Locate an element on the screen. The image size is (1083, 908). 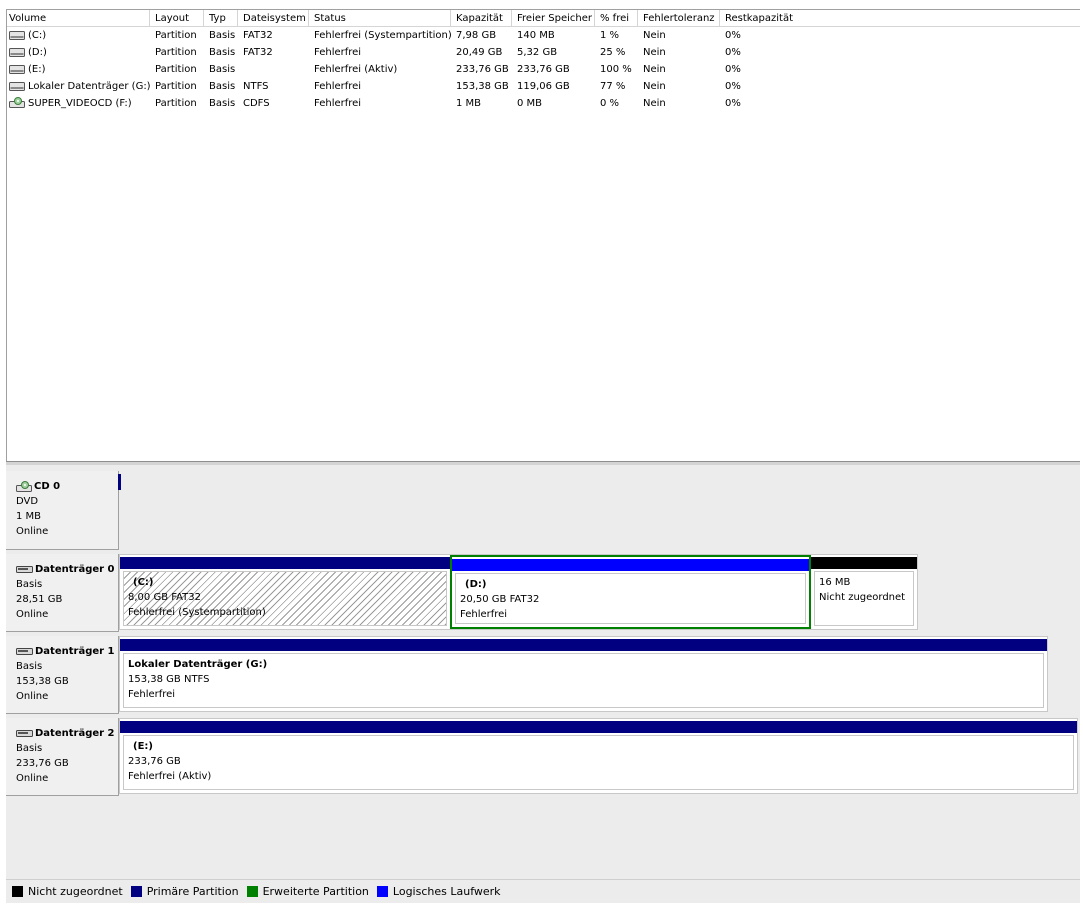
partition-name: Lokaler Datenträger (G:) is located at coordinates (198, 664).